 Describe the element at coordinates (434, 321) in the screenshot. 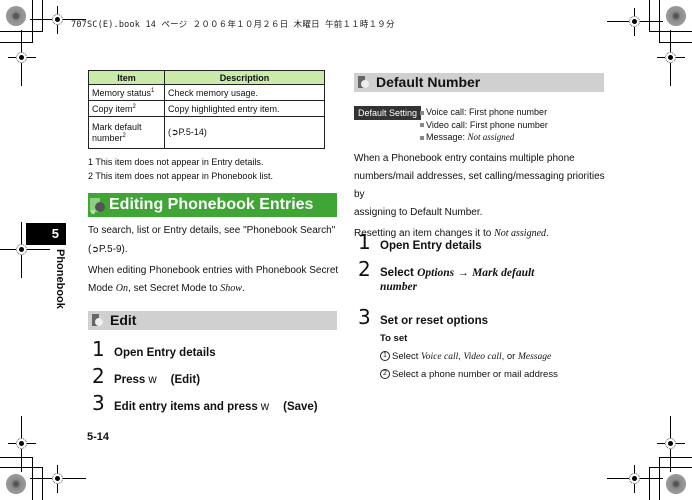

I see `step-text: Set or reset options` at that location.